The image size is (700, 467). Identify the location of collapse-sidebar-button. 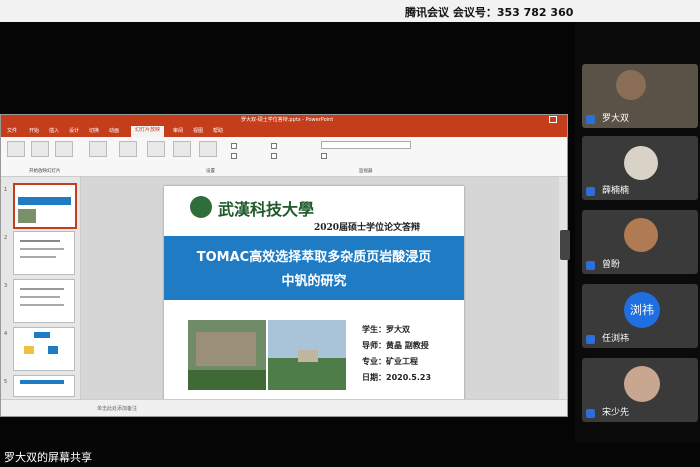
(565, 245).